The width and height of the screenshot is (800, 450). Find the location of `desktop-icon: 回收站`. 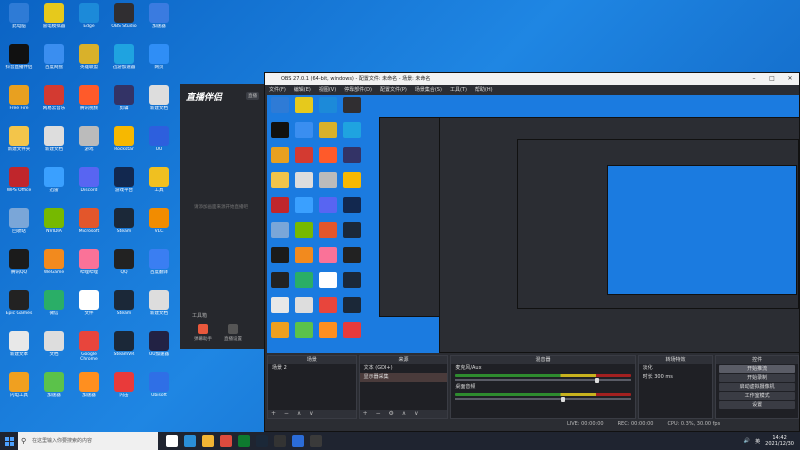

desktop-icon: 回收站 is located at coordinates (19, 227).